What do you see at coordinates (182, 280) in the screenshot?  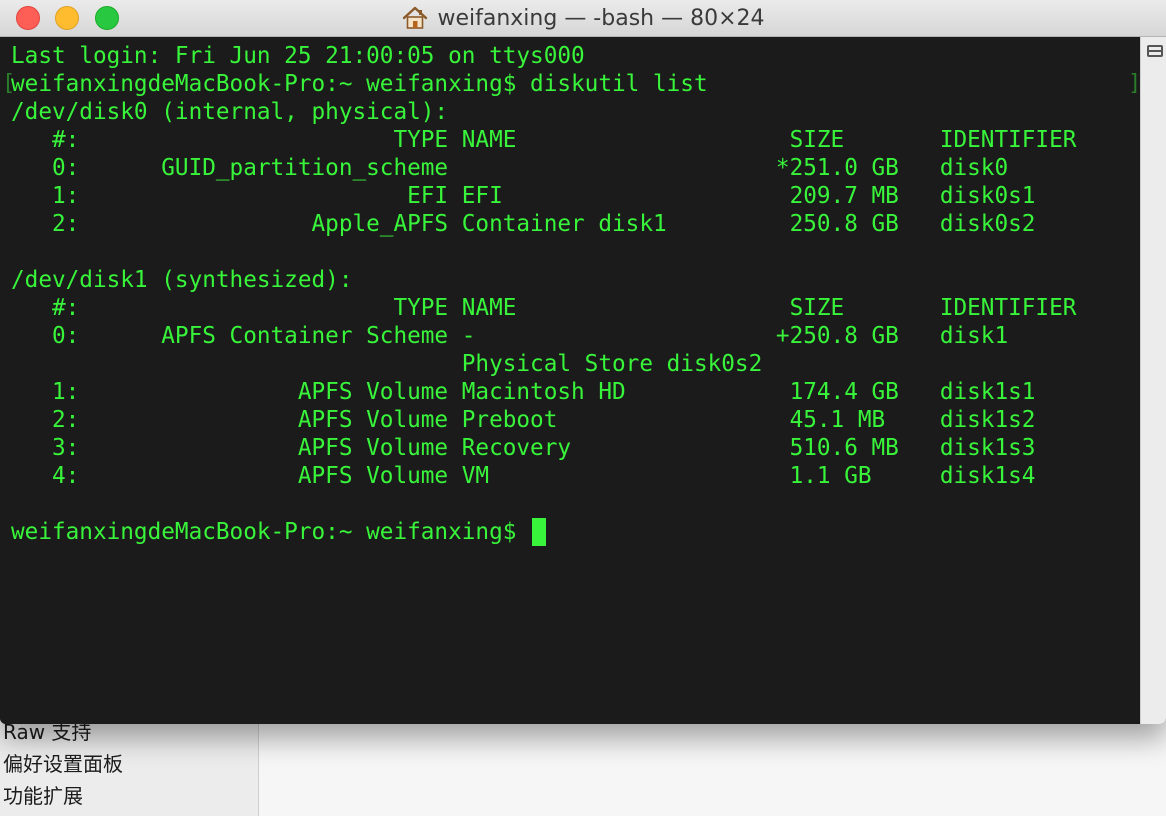 I see `terminal-line-text: /dev/disk1 (synthesized):` at bounding box center [182, 280].